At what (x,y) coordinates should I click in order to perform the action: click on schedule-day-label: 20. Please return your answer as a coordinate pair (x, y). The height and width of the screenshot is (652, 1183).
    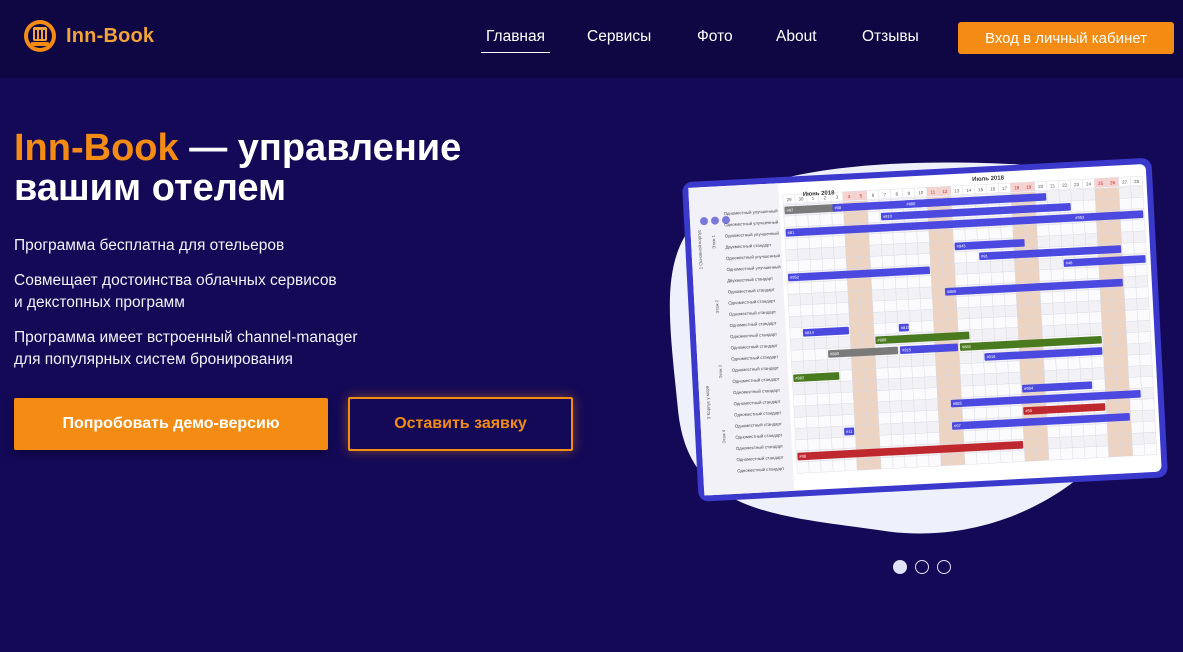
    Looking at the image, I should click on (1041, 186).